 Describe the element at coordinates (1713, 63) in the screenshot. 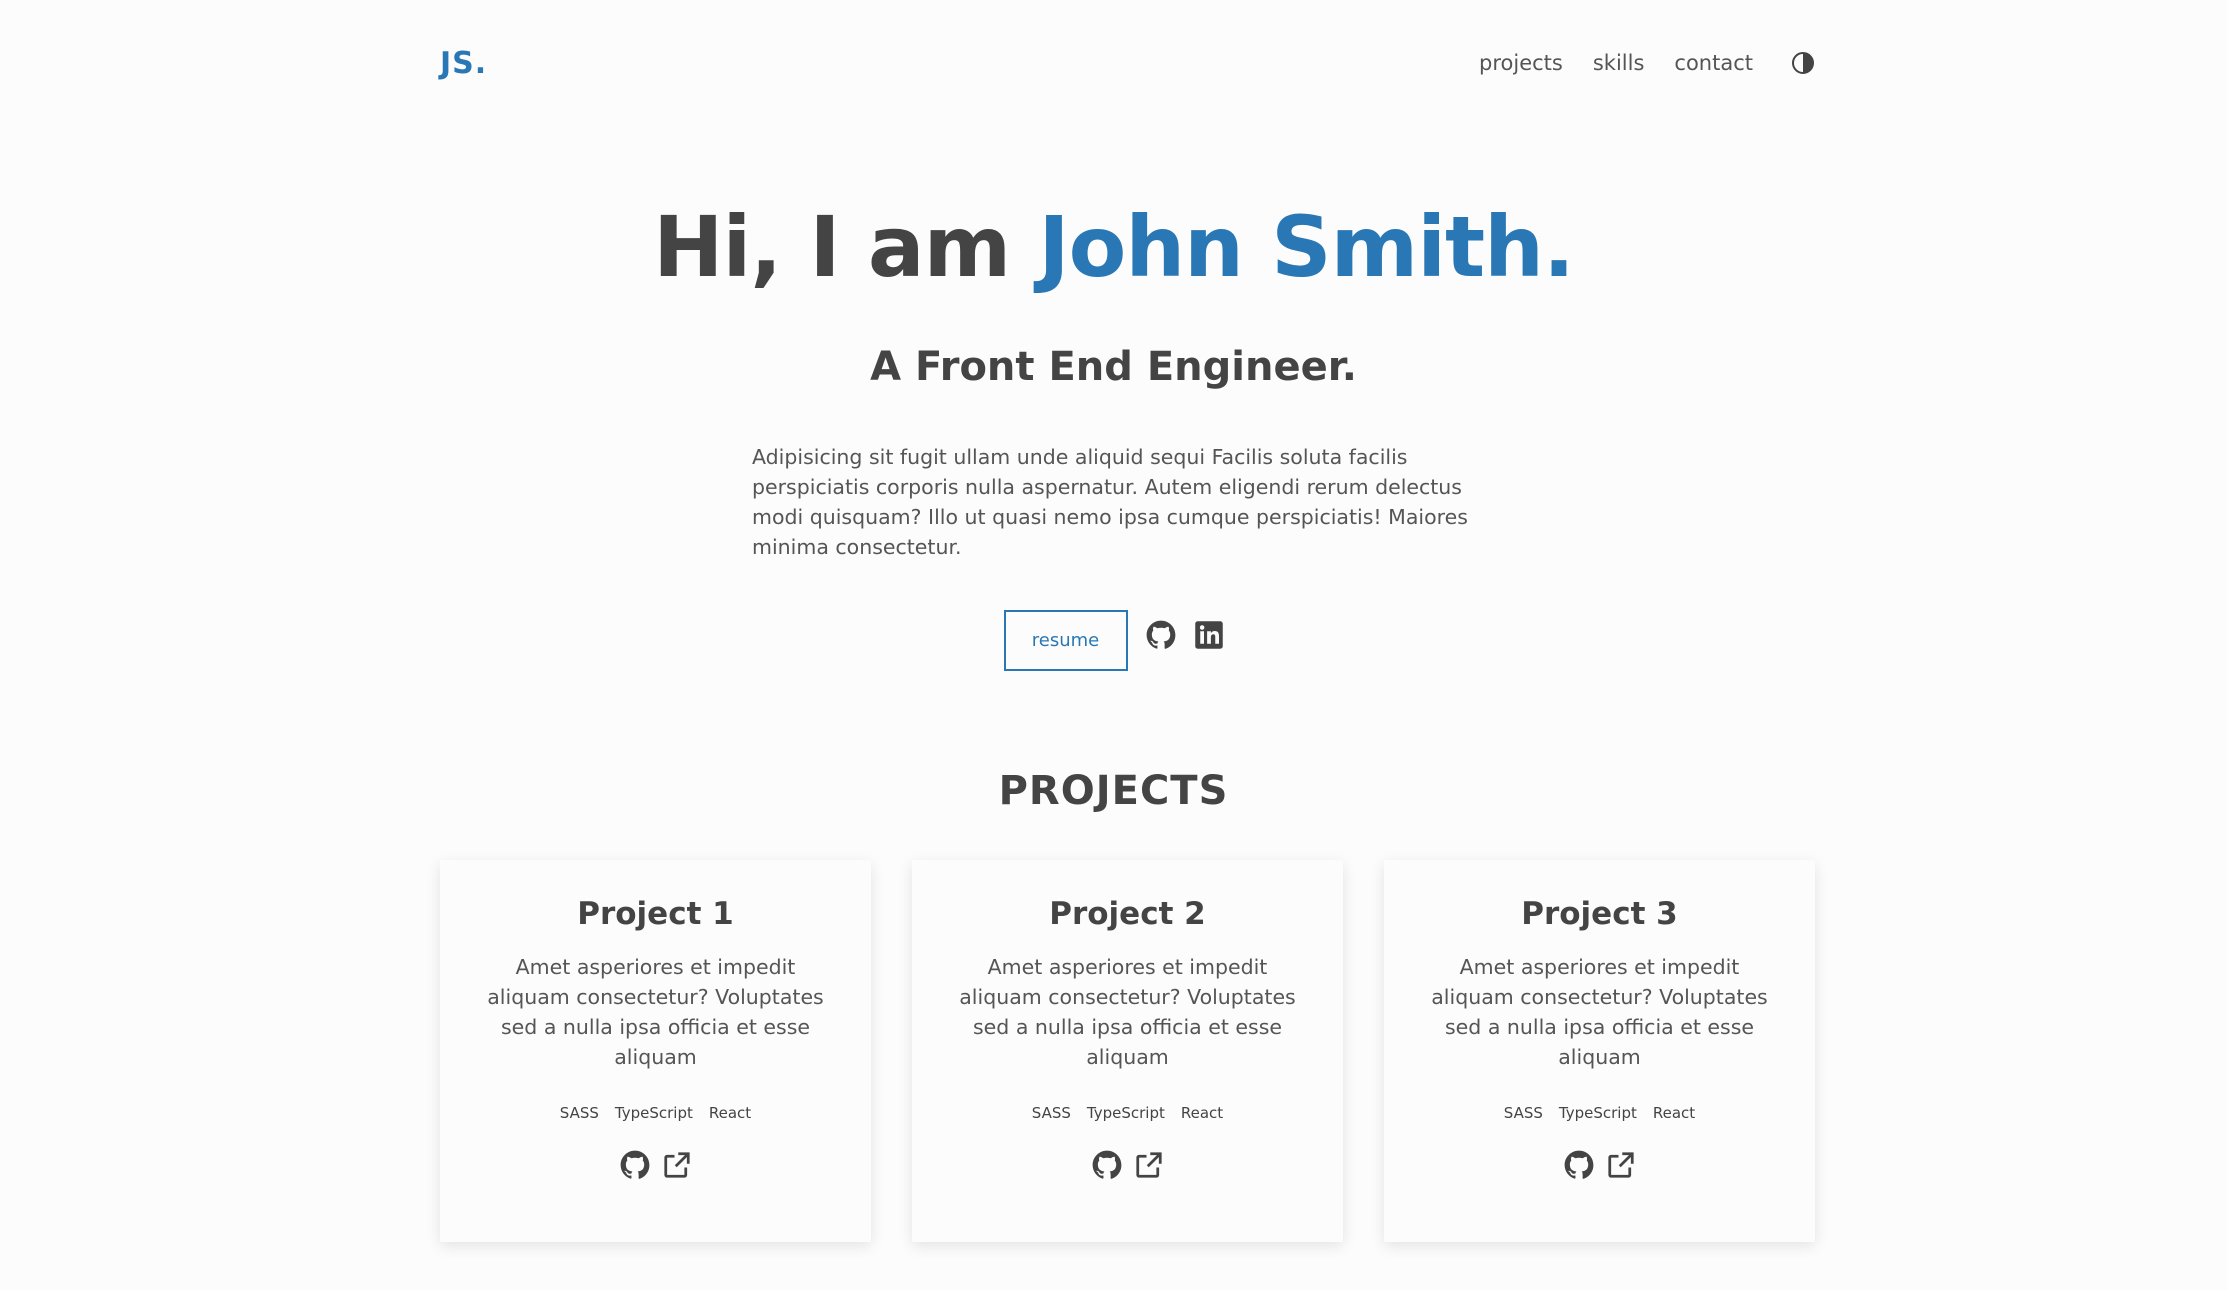

I see `nav-link-contact: contact` at that location.